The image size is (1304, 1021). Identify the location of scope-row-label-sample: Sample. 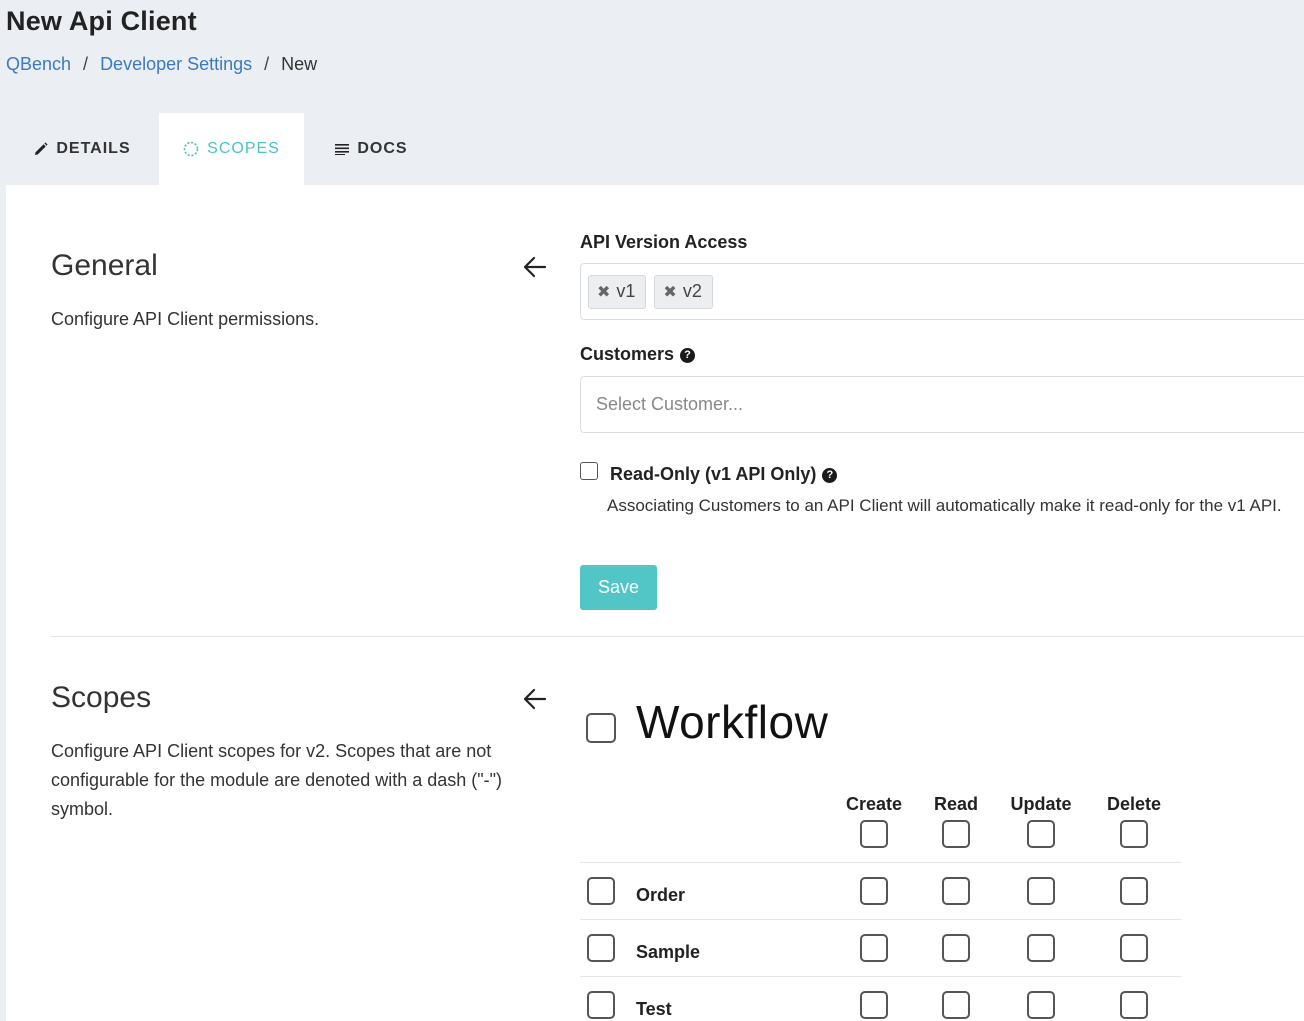
(668, 952).